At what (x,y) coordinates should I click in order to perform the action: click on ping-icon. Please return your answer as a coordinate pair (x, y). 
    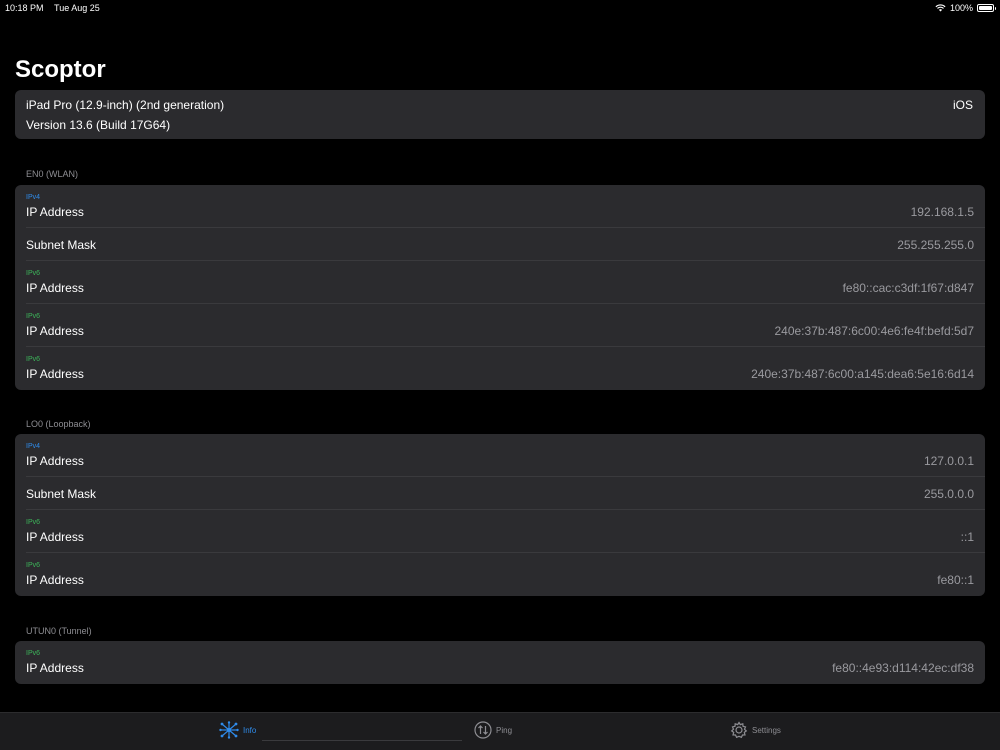
    Looking at the image, I should click on (483, 730).